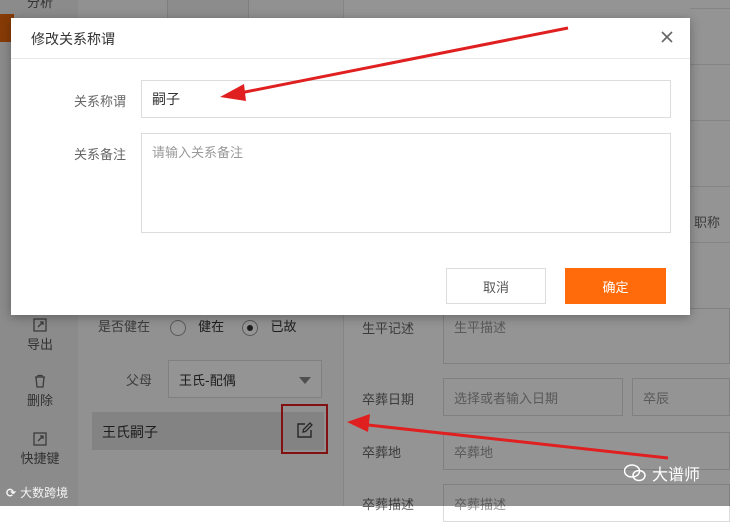 This screenshot has width=730, height=522. Describe the element at coordinates (635, 473) in the screenshot. I see `wechat-icon` at that location.